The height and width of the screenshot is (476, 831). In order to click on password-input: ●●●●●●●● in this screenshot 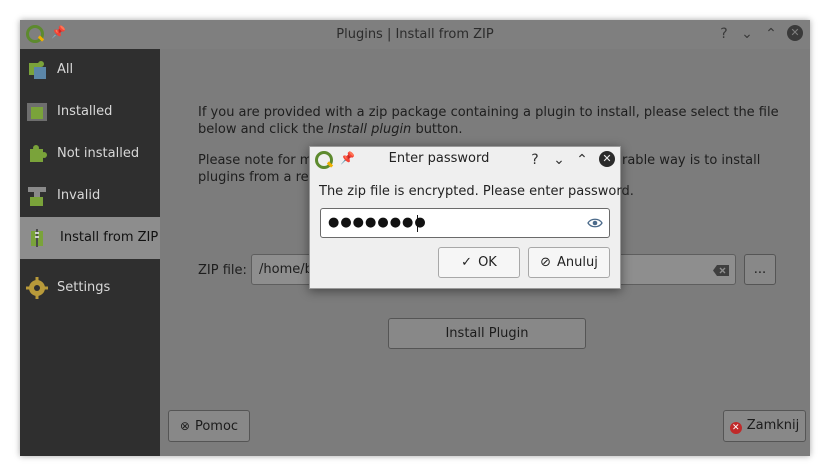, I will do `click(465, 223)`.